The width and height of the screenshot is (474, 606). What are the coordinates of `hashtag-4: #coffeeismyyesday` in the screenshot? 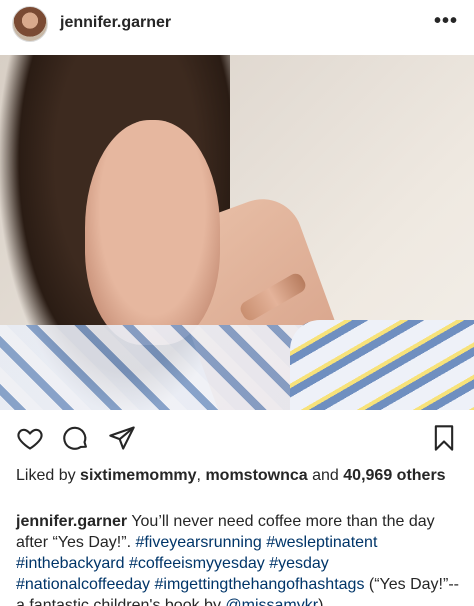 It's located at (197, 563).